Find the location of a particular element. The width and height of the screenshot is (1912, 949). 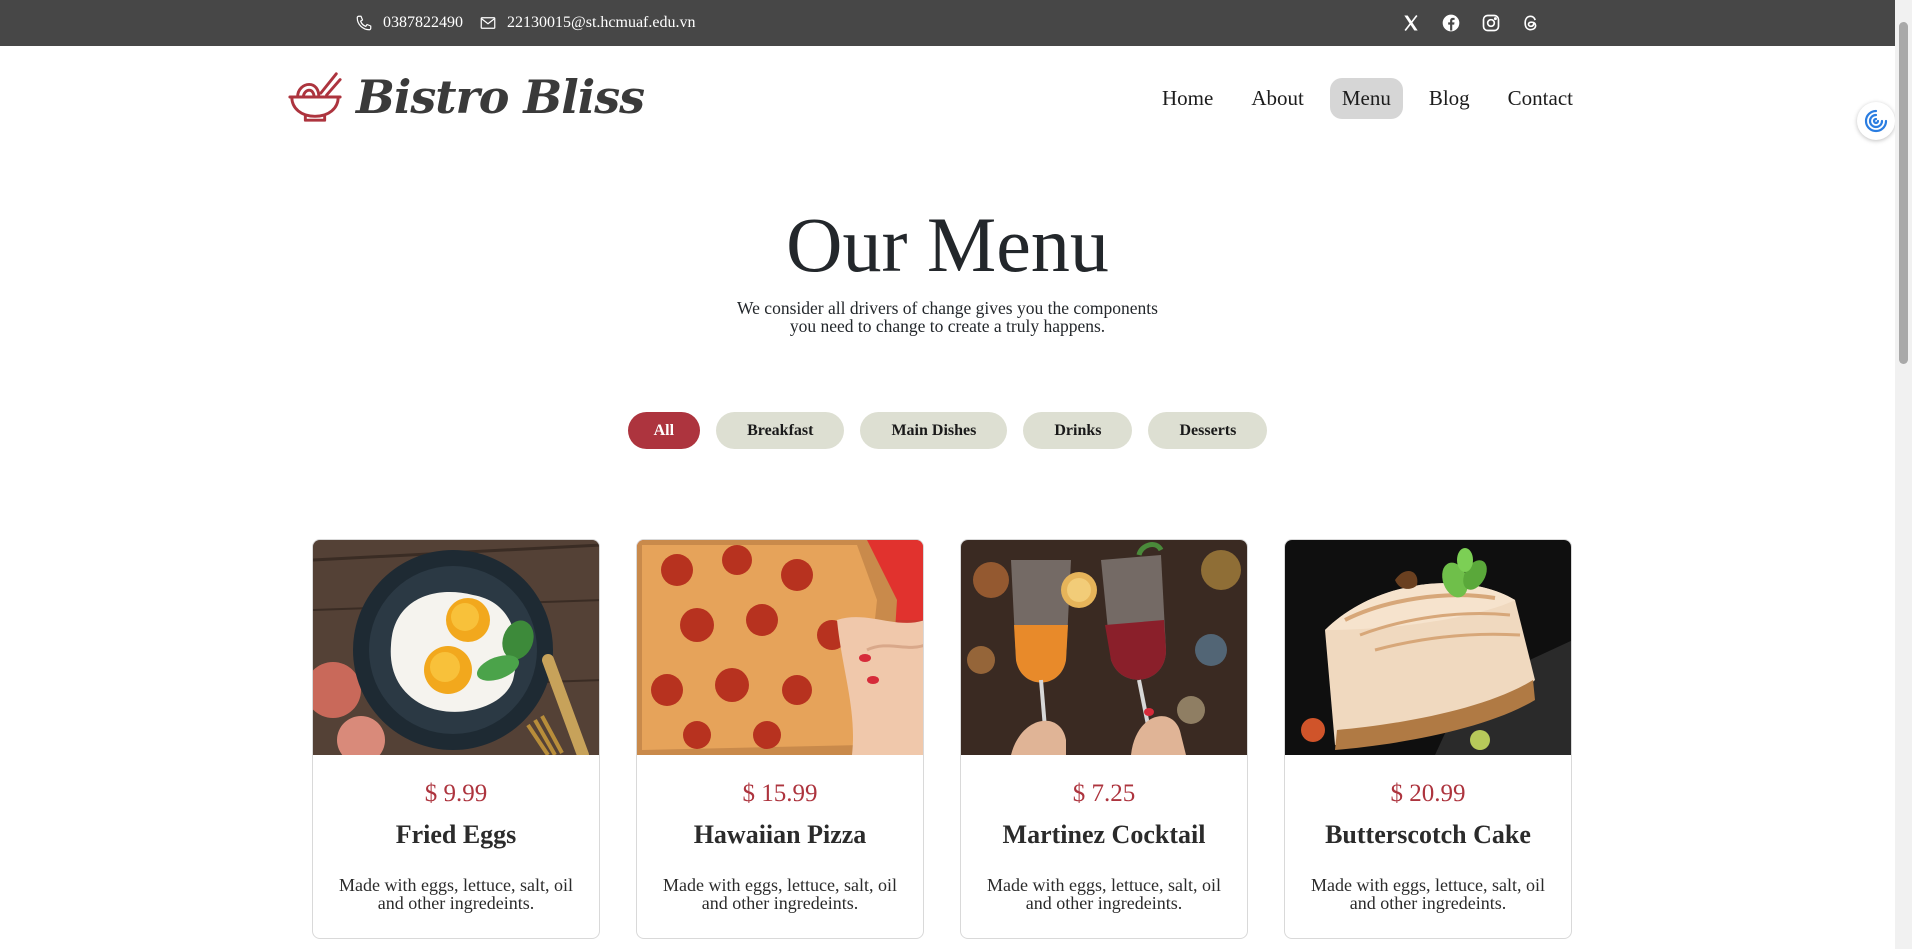

fried-eggs-image is located at coordinates (456, 647).